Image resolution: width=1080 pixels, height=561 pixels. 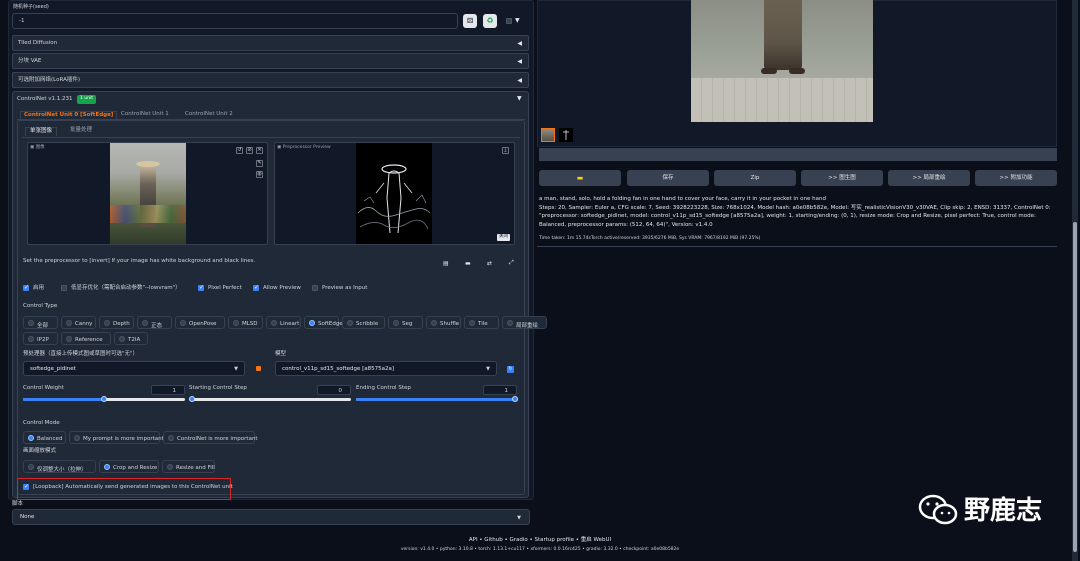 I want to click on brush-icon: ✎, so click(x=259, y=163).